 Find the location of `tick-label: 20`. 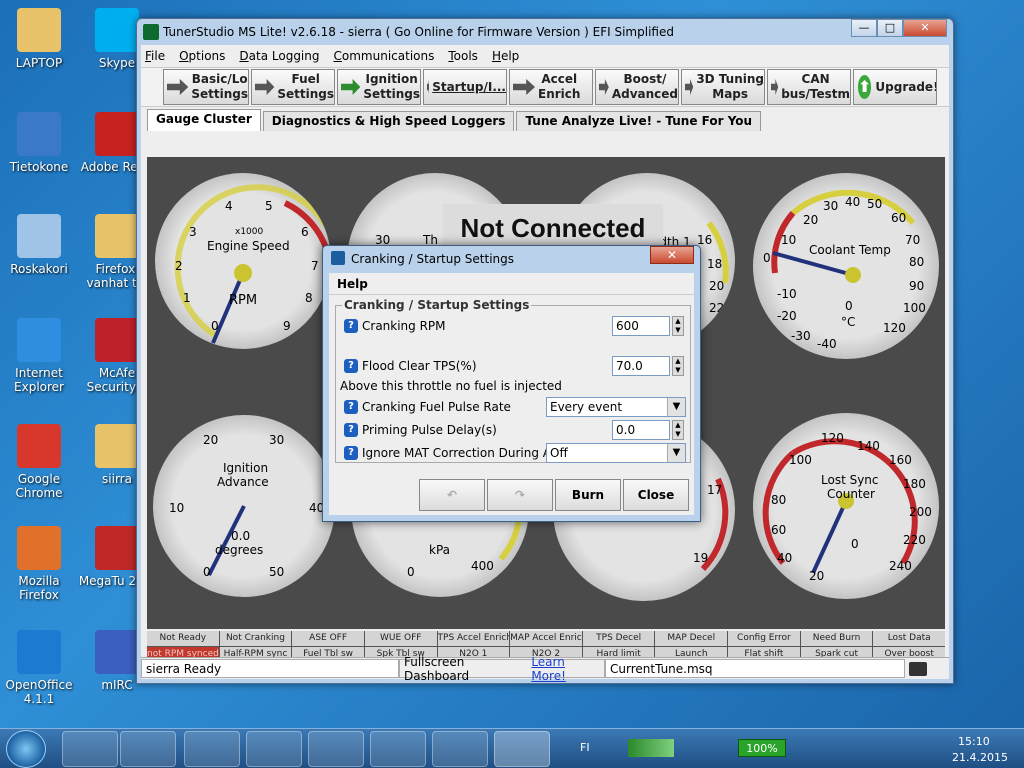

tick-label: 20 is located at coordinates (211, 440).